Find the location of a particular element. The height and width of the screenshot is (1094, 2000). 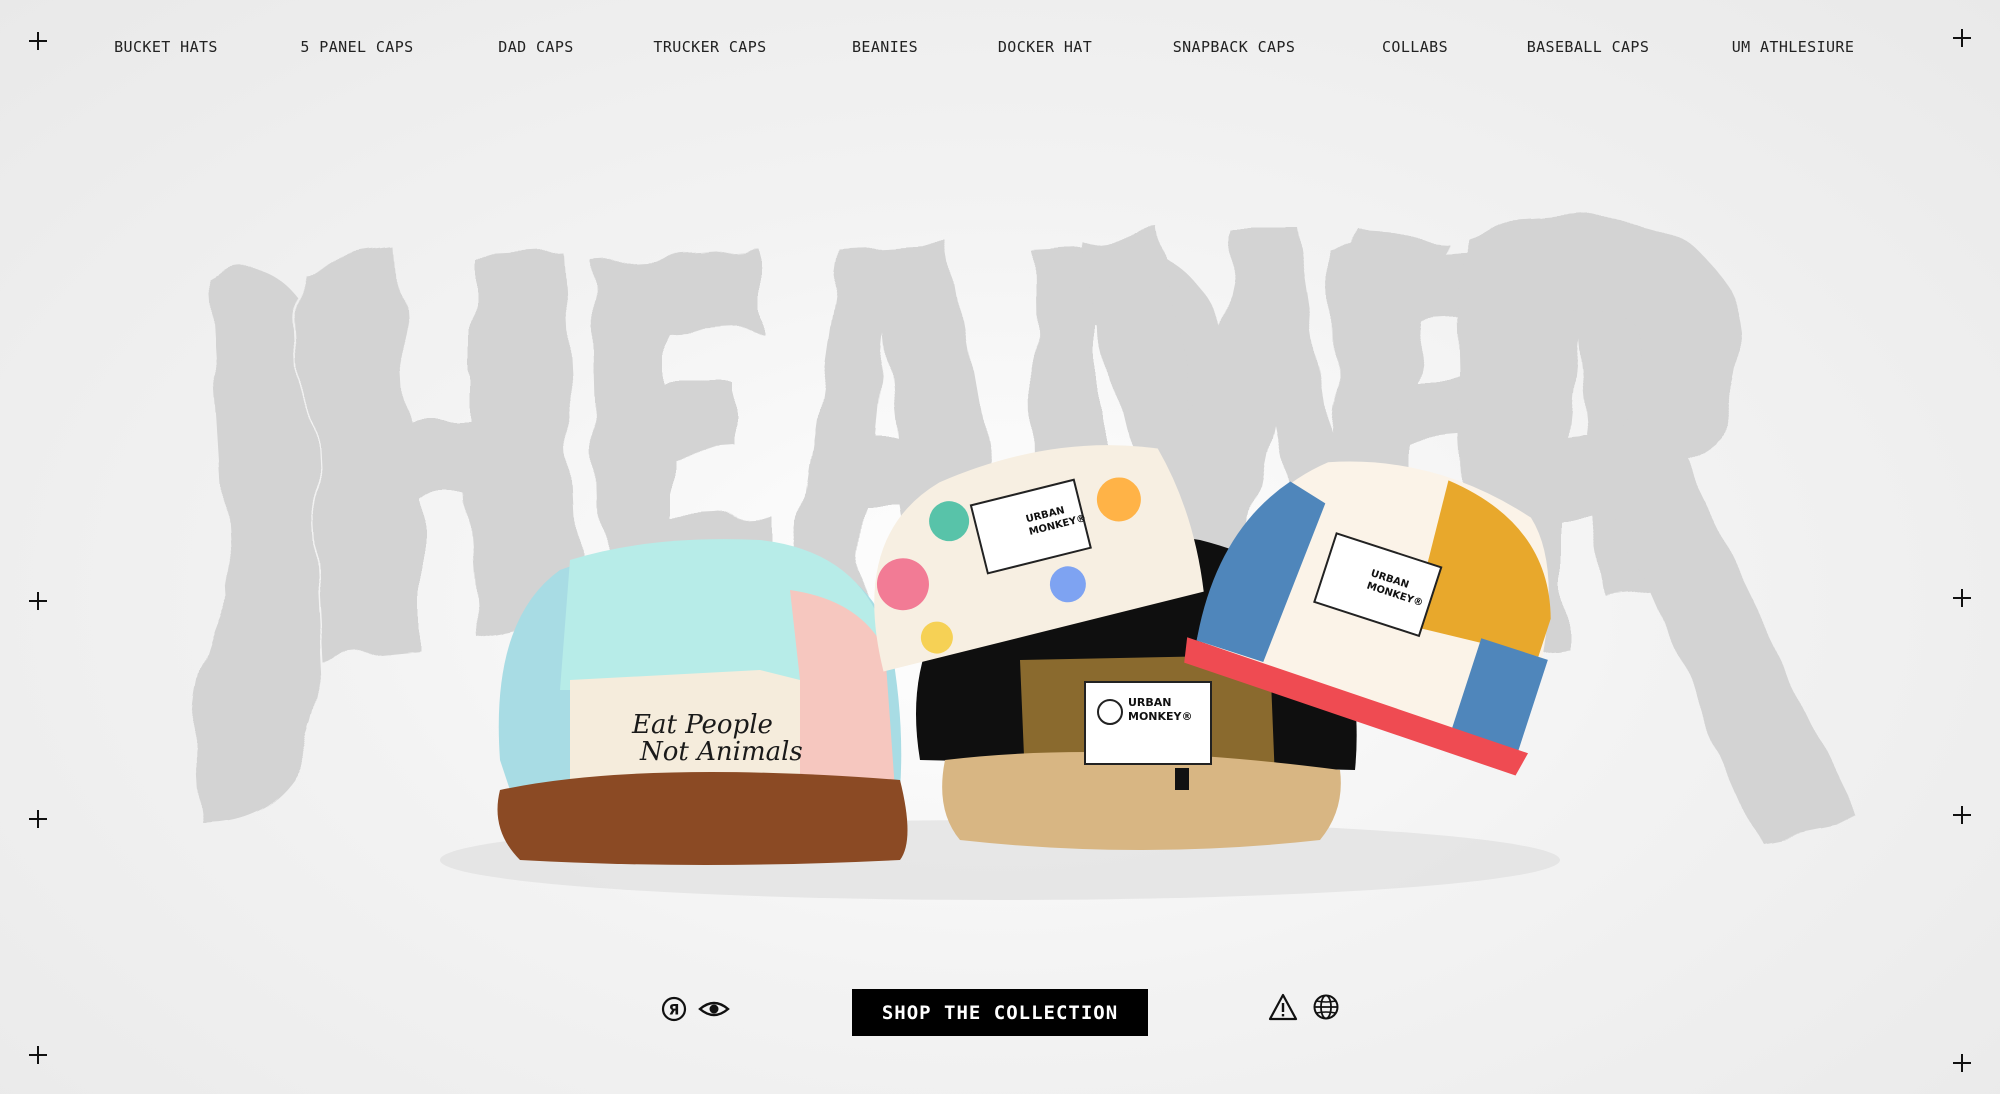

svg-text: Eat People is located at coordinates (702, 725).